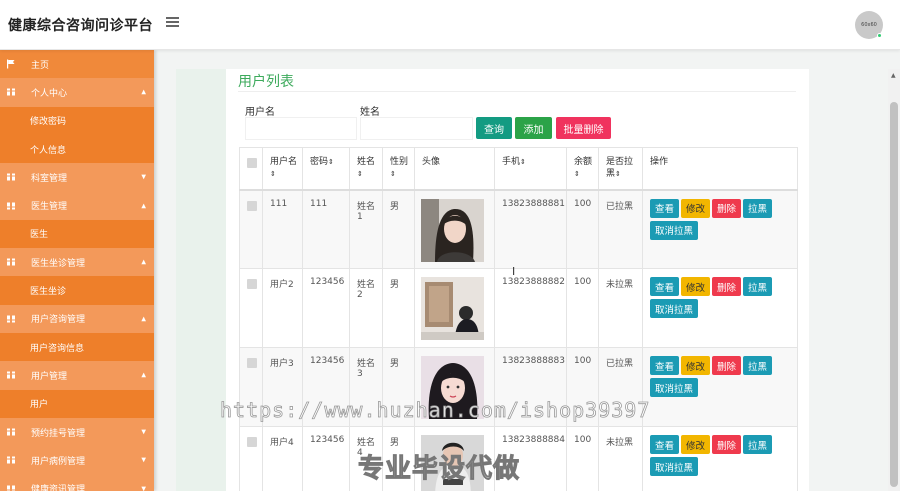  I want to click on sidebar-item: 个人信息, so click(77, 149).